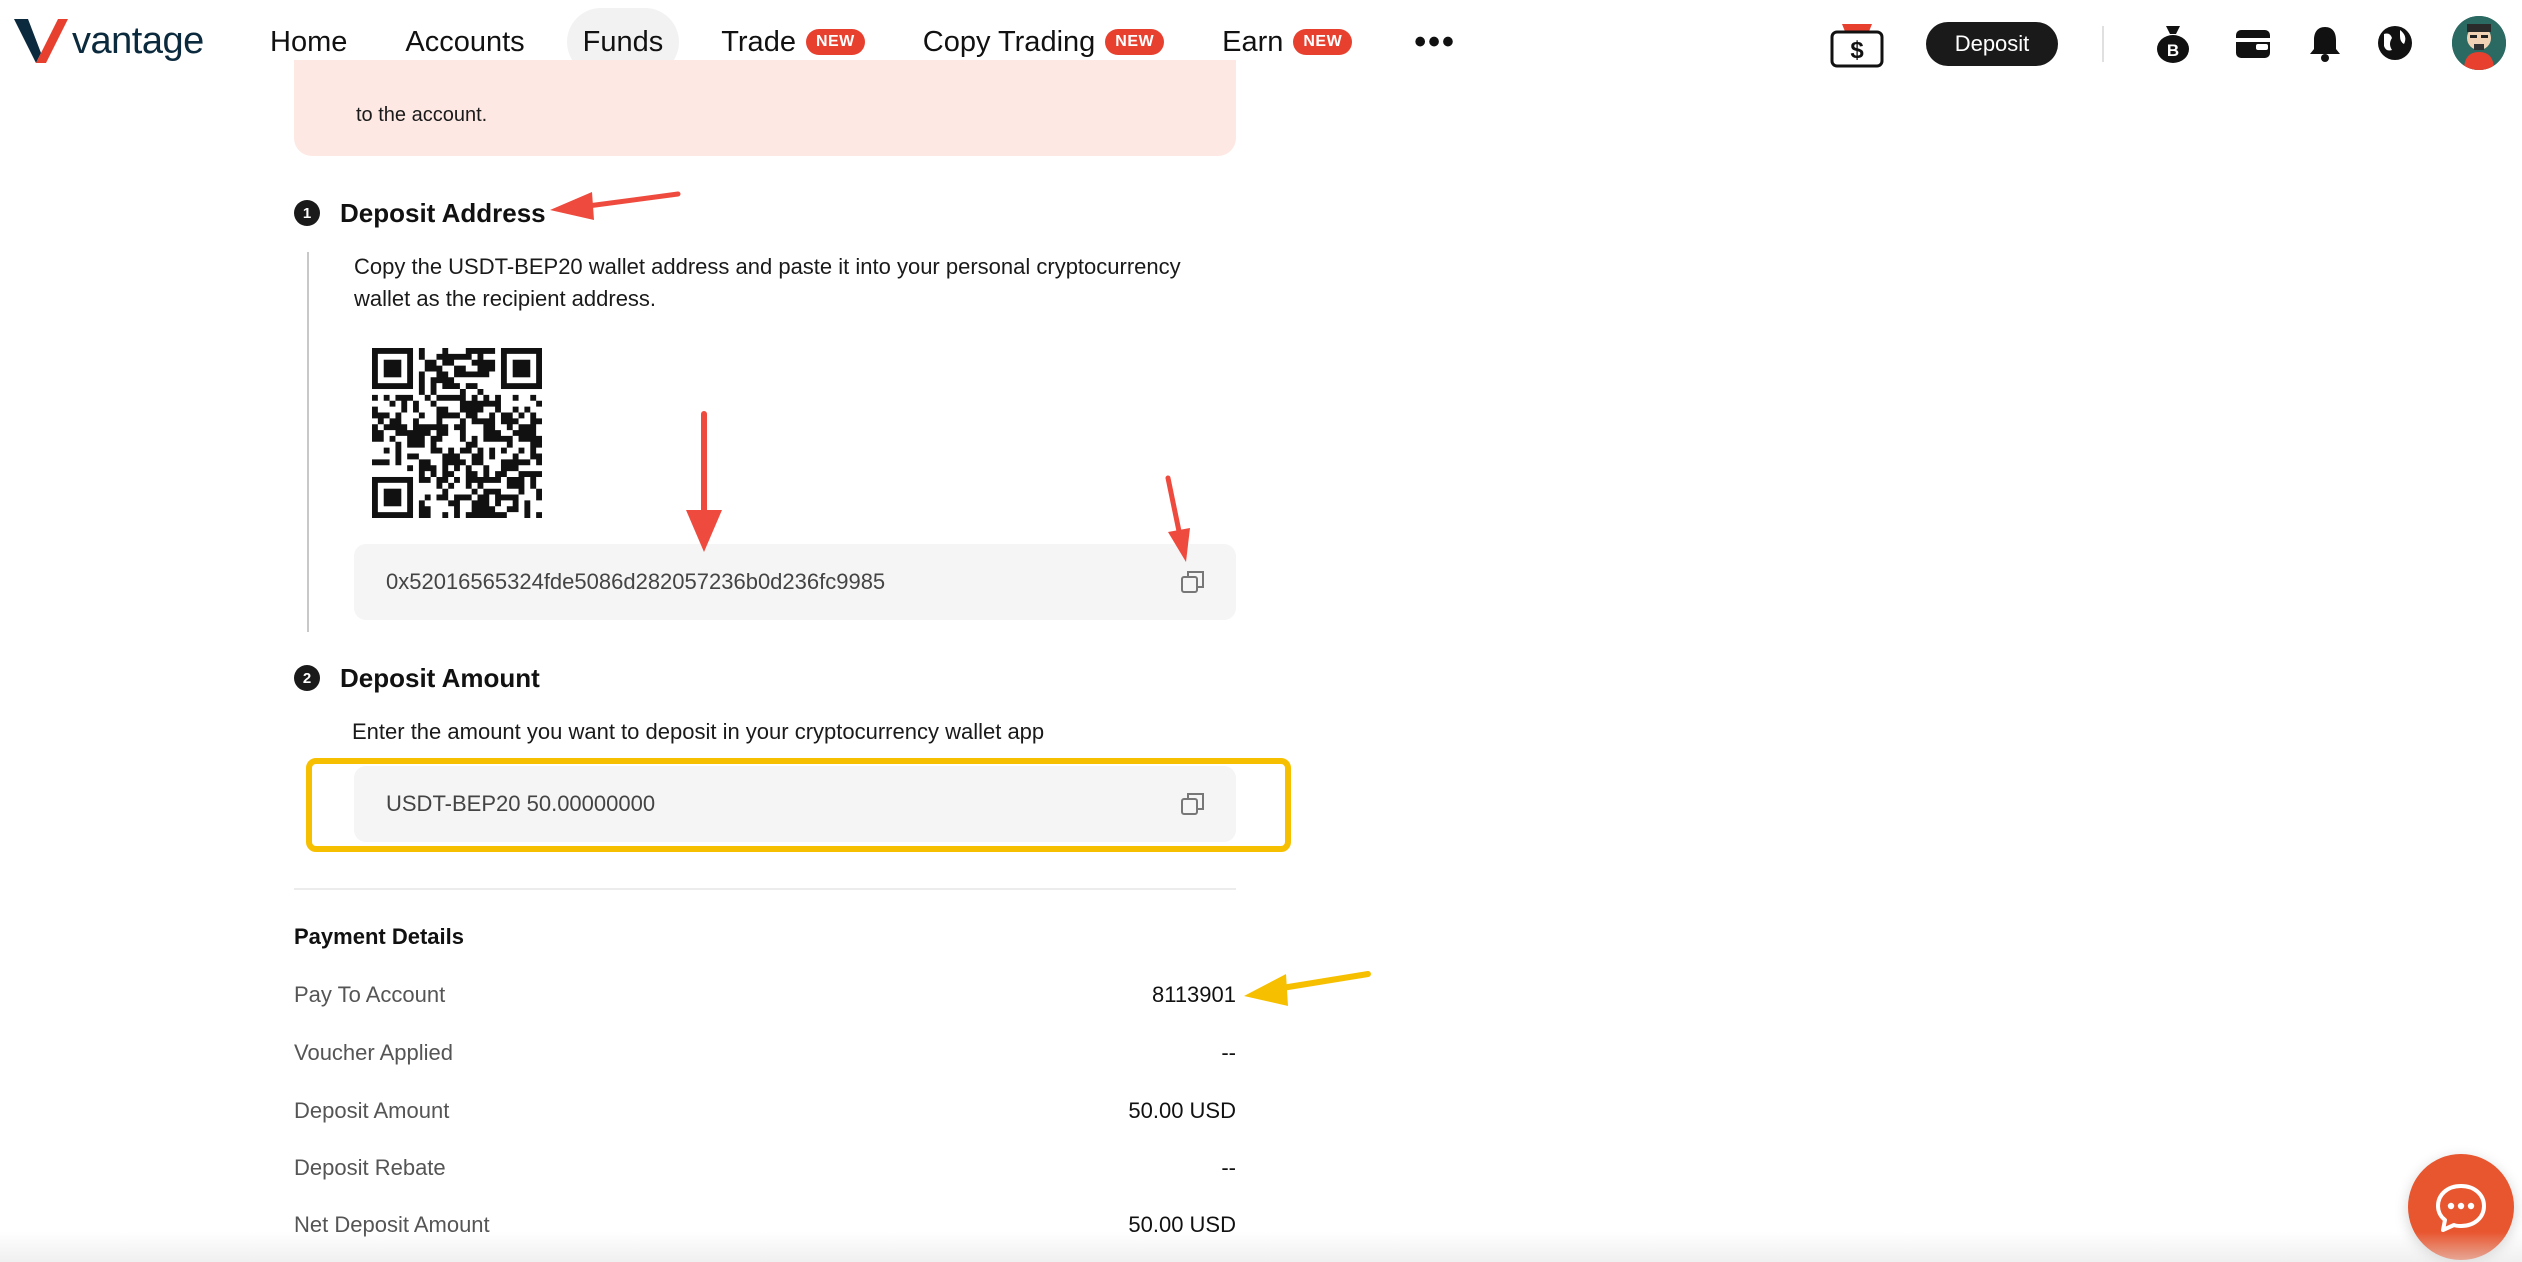 The height and width of the screenshot is (1262, 2522). What do you see at coordinates (1253, 41) in the screenshot?
I see `nav-earn-label: Earn` at bounding box center [1253, 41].